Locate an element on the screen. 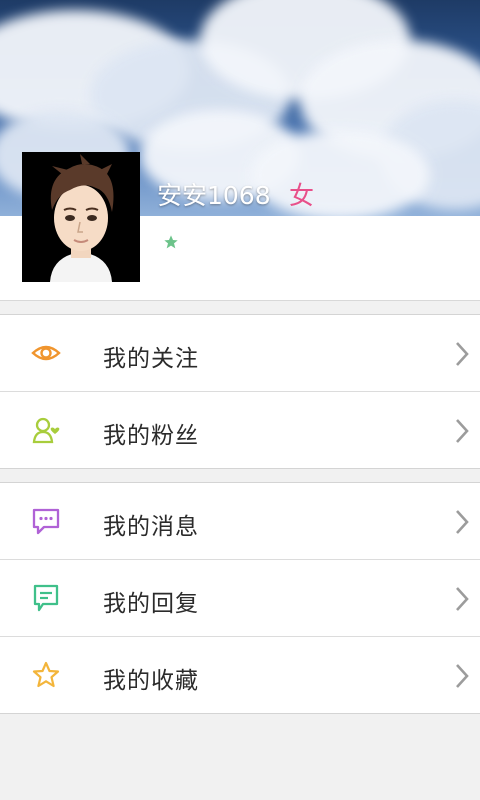  menu-item-replies: 我的回复 is located at coordinates (240, 598).